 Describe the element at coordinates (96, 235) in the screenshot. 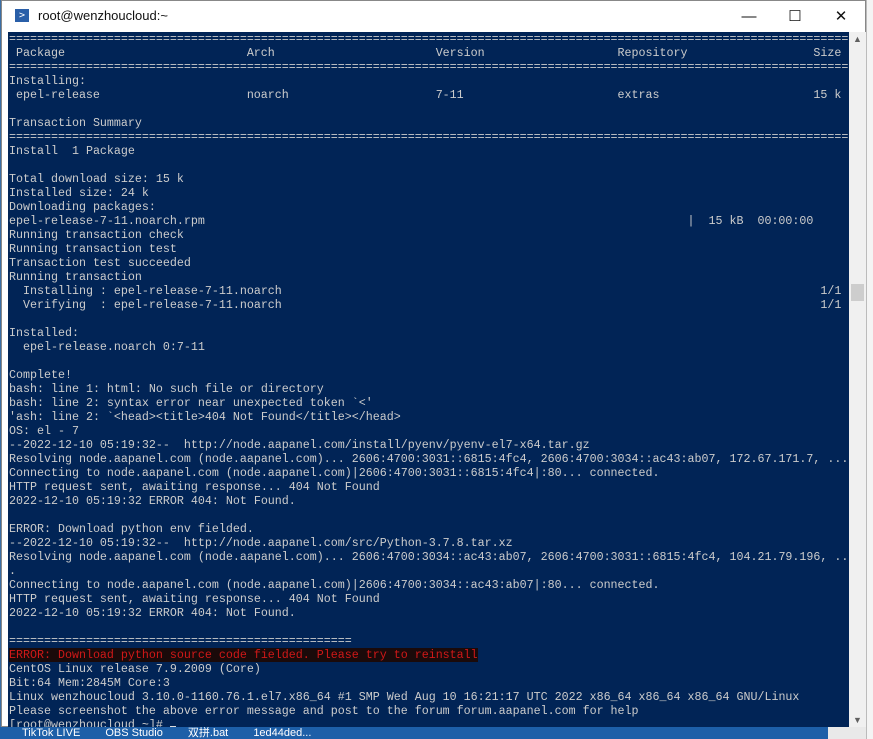

I see `output-line: Running transaction check` at that location.